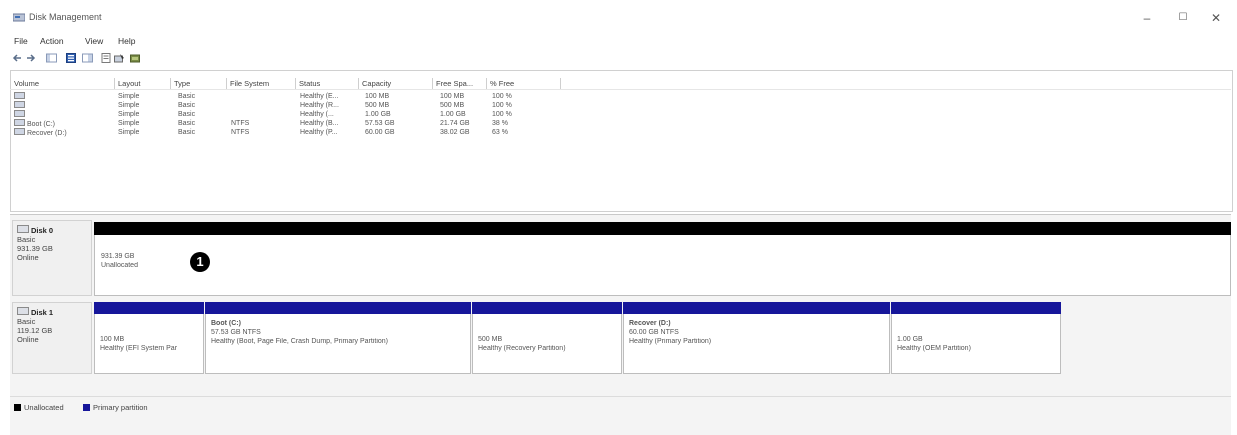 Image resolution: width=1237 pixels, height=435 pixels. I want to click on unallocated-header-bar, so click(662, 228).